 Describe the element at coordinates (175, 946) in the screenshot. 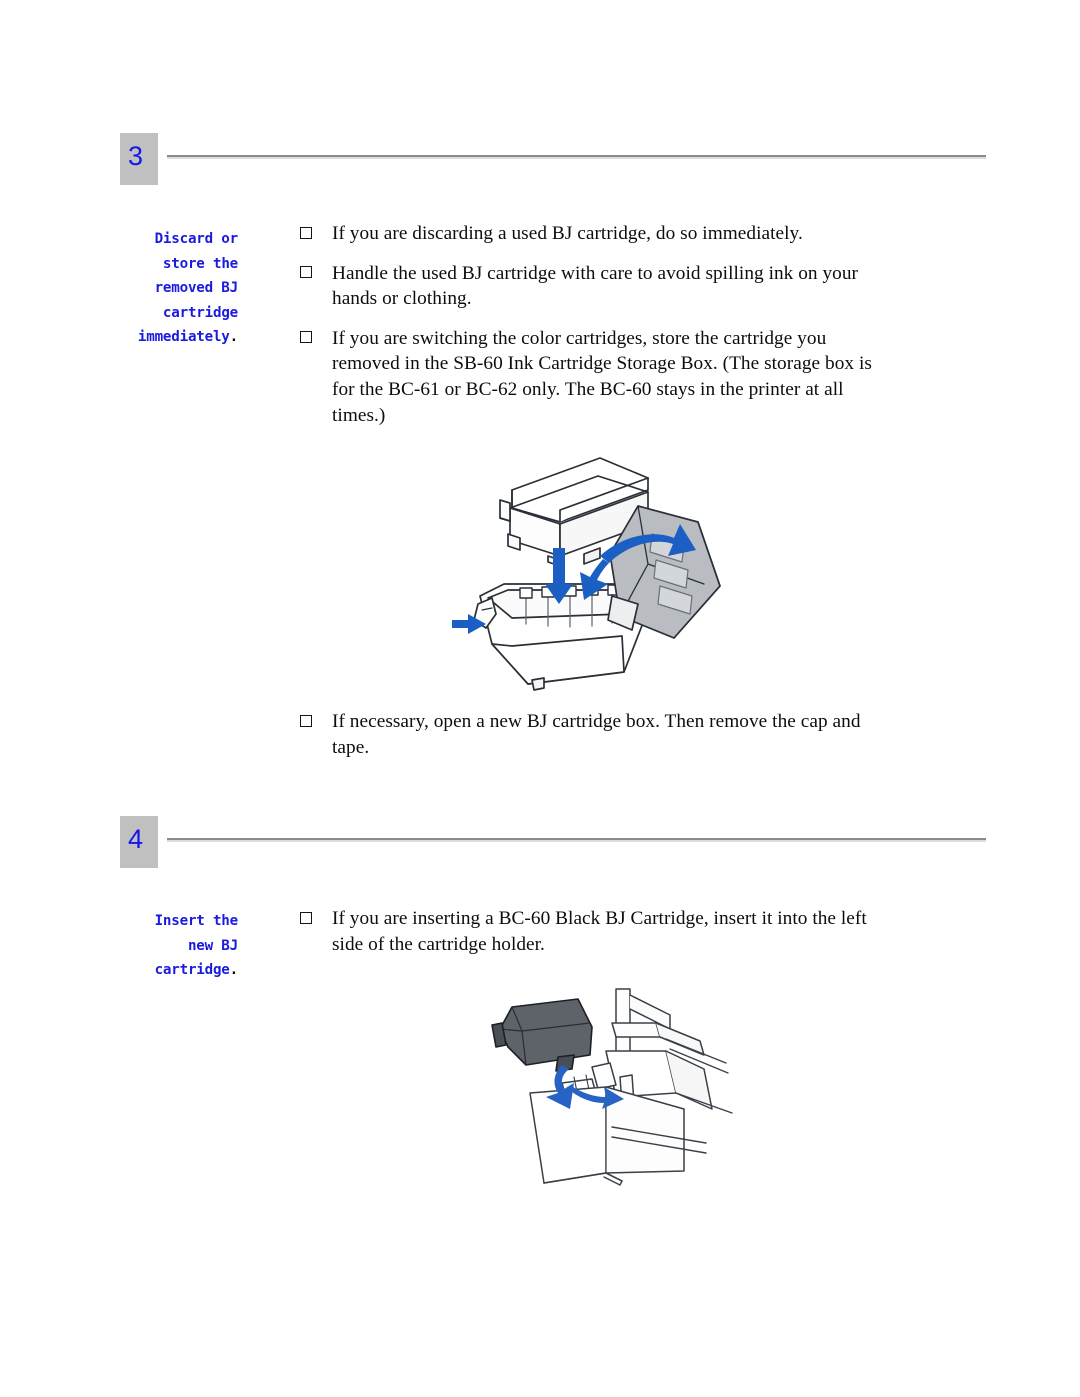

I see `step-4-side-label: Insert the new BJ cartridge.` at that location.